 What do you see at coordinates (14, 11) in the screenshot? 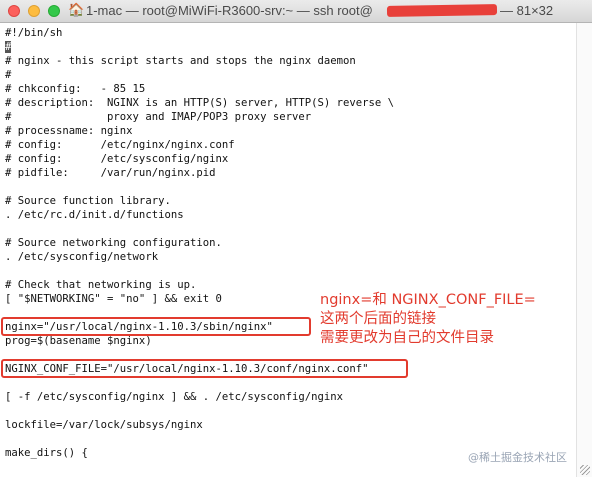
I see `close-button` at bounding box center [14, 11].